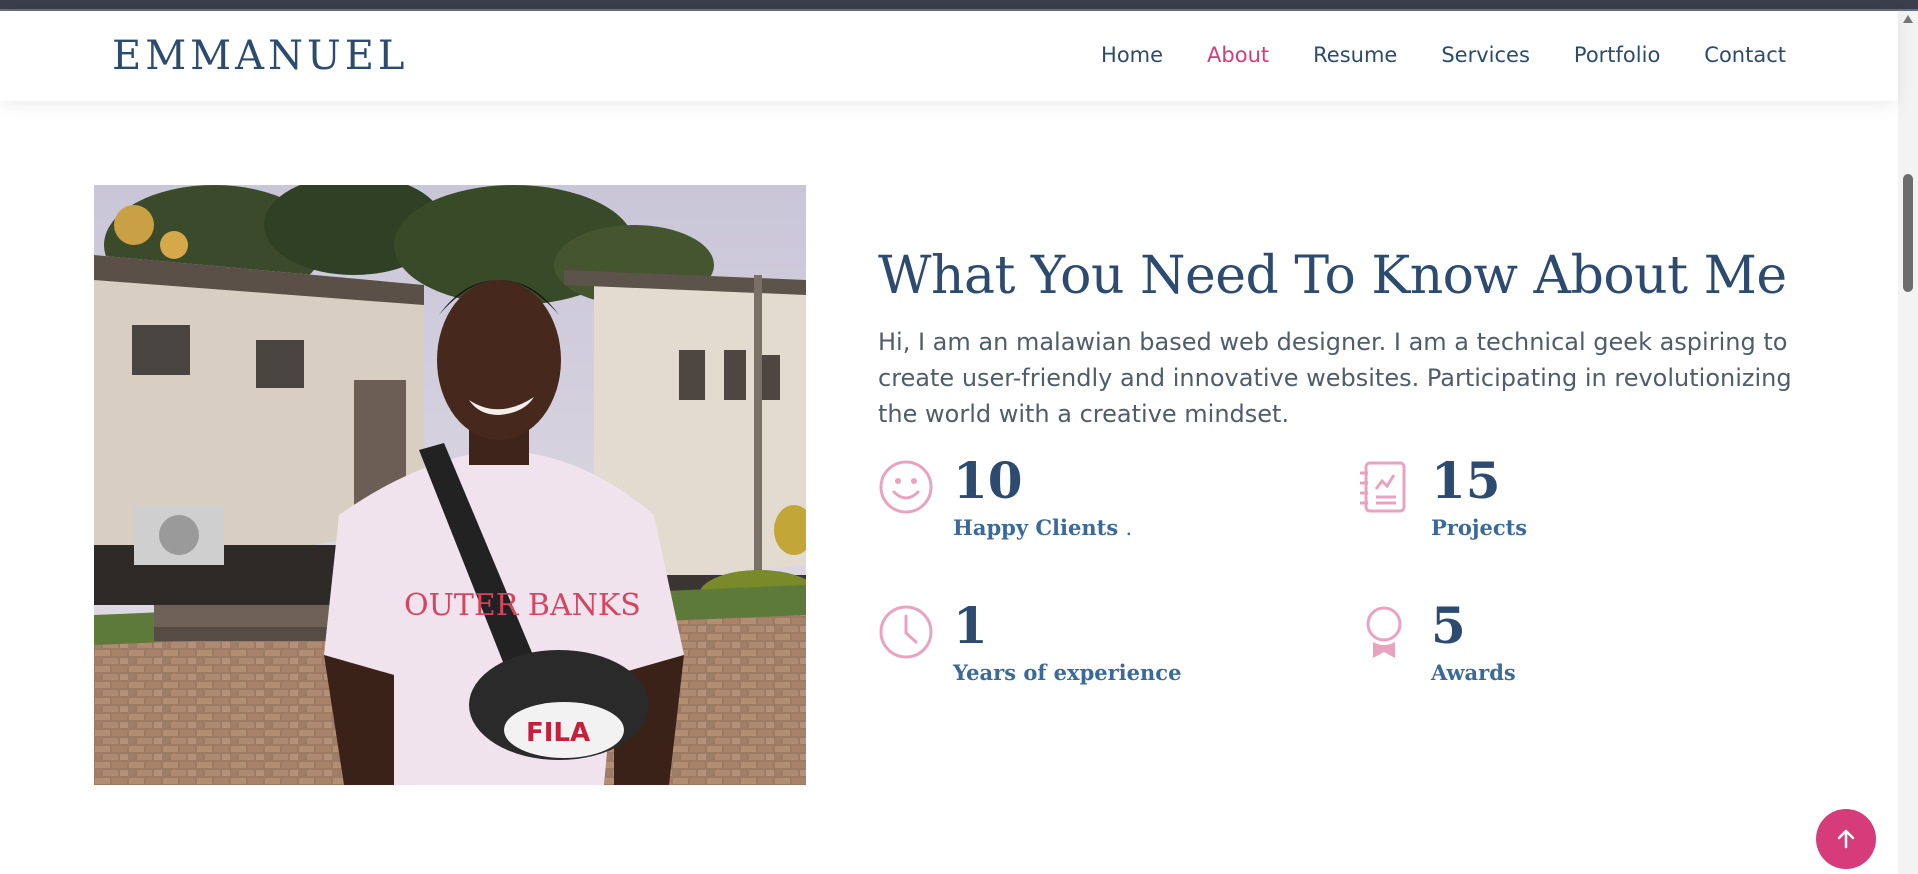  I want to click on nav-about: About, so click(1238, 55).